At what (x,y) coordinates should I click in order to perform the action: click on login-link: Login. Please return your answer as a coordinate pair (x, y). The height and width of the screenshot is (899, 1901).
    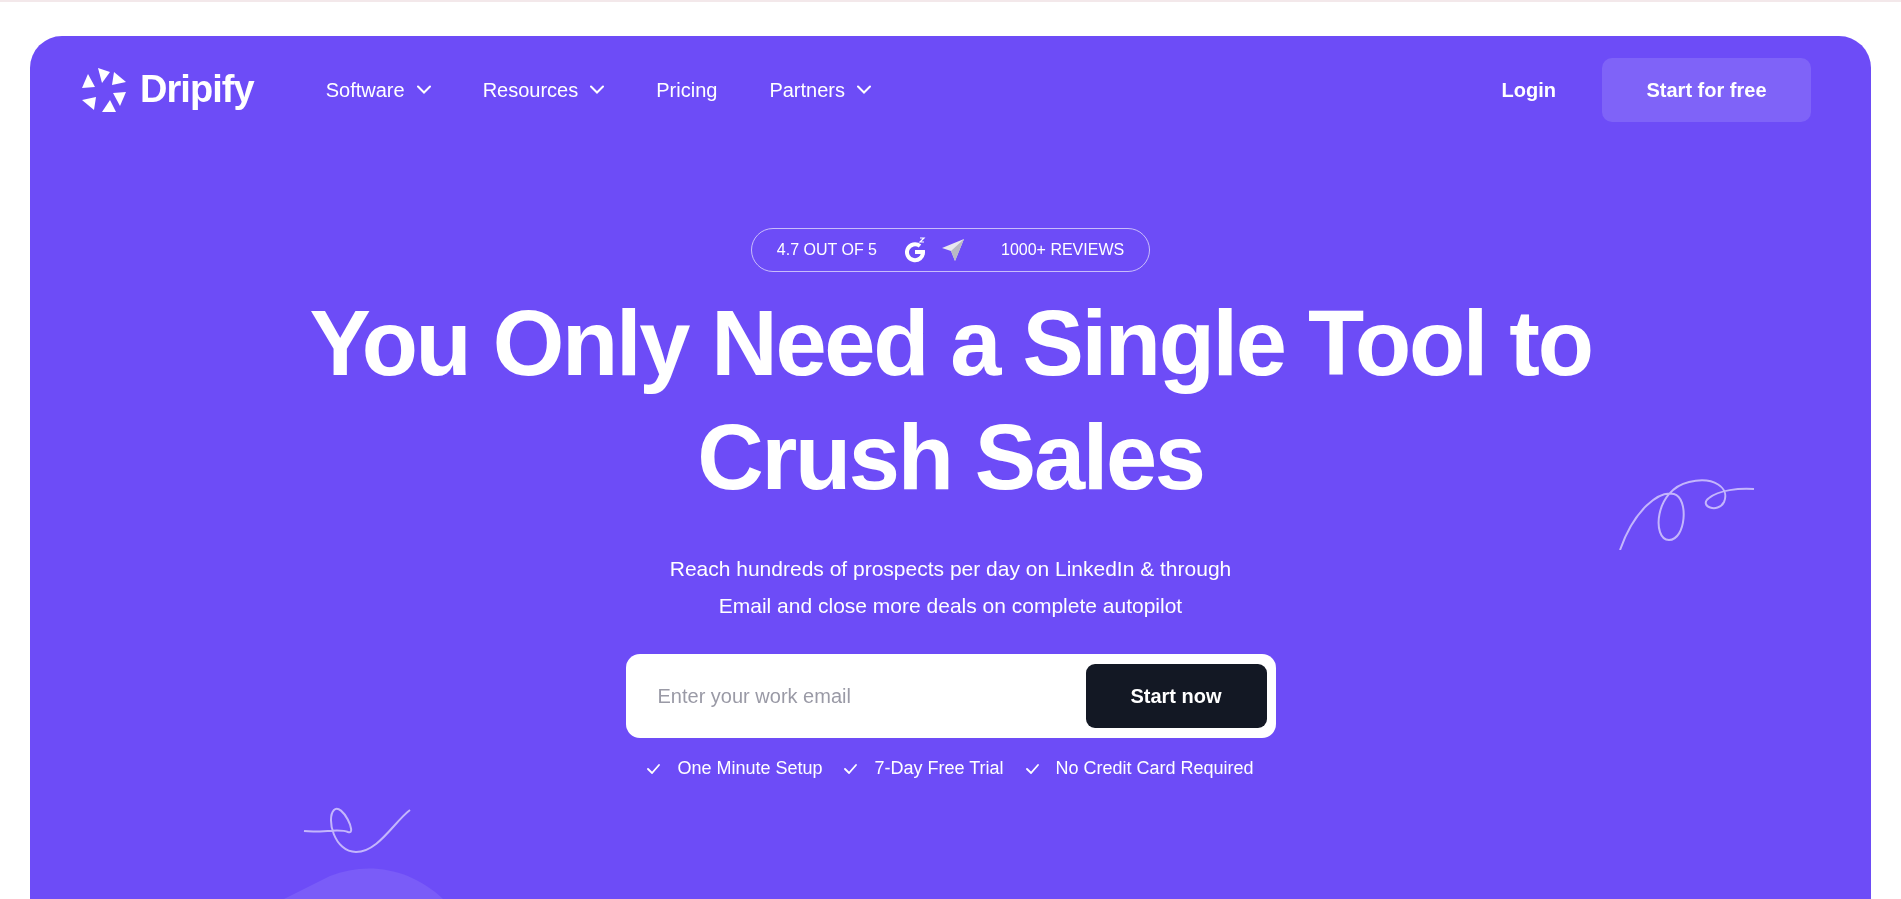
    Looking at the image, I should click on (1528, 89).